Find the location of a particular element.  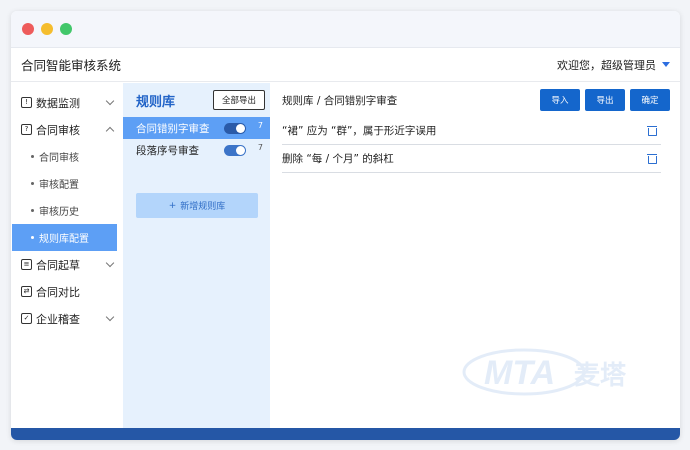

sidebar-item-label: 数据监测 is located at coordinates (58, 103).